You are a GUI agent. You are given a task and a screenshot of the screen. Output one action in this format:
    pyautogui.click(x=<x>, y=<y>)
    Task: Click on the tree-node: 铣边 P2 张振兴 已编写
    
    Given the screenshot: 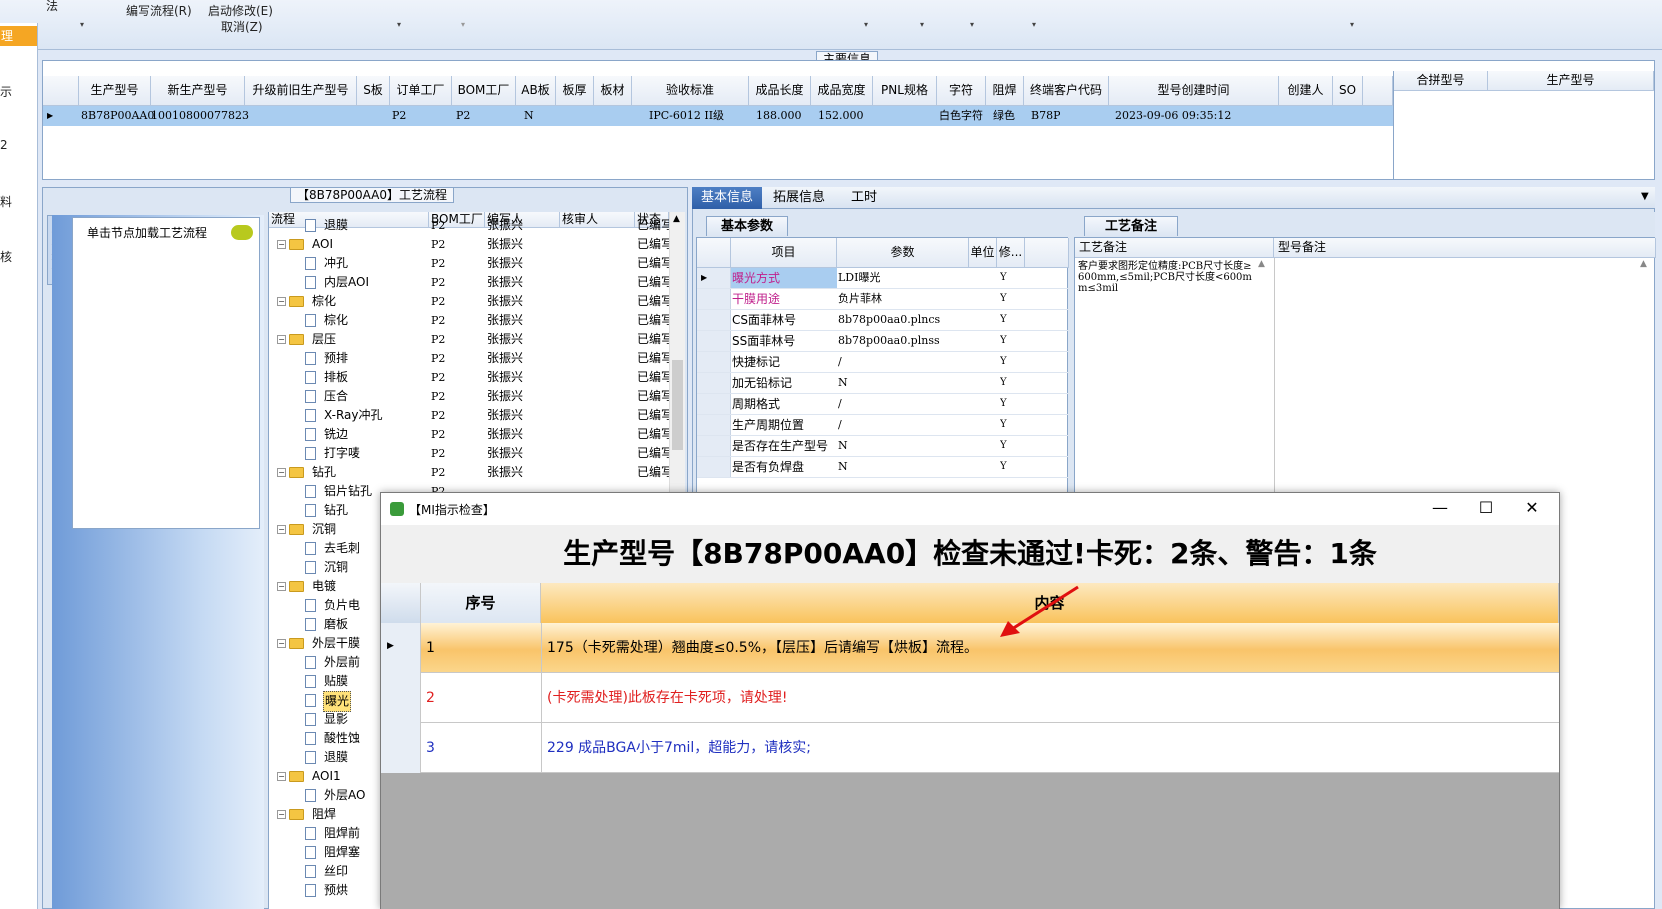 What is the action you would take?
    pyautogui.click(x=469, y=434)
    